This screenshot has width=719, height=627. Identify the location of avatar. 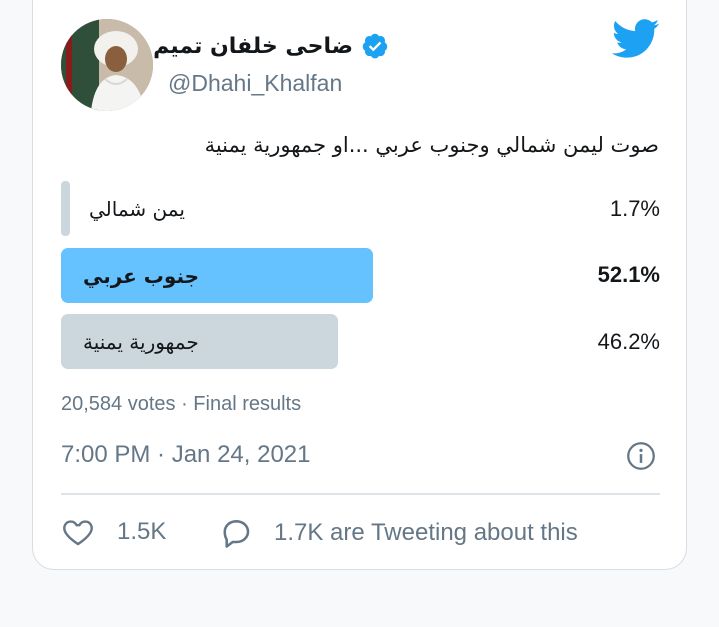
(107, 65).